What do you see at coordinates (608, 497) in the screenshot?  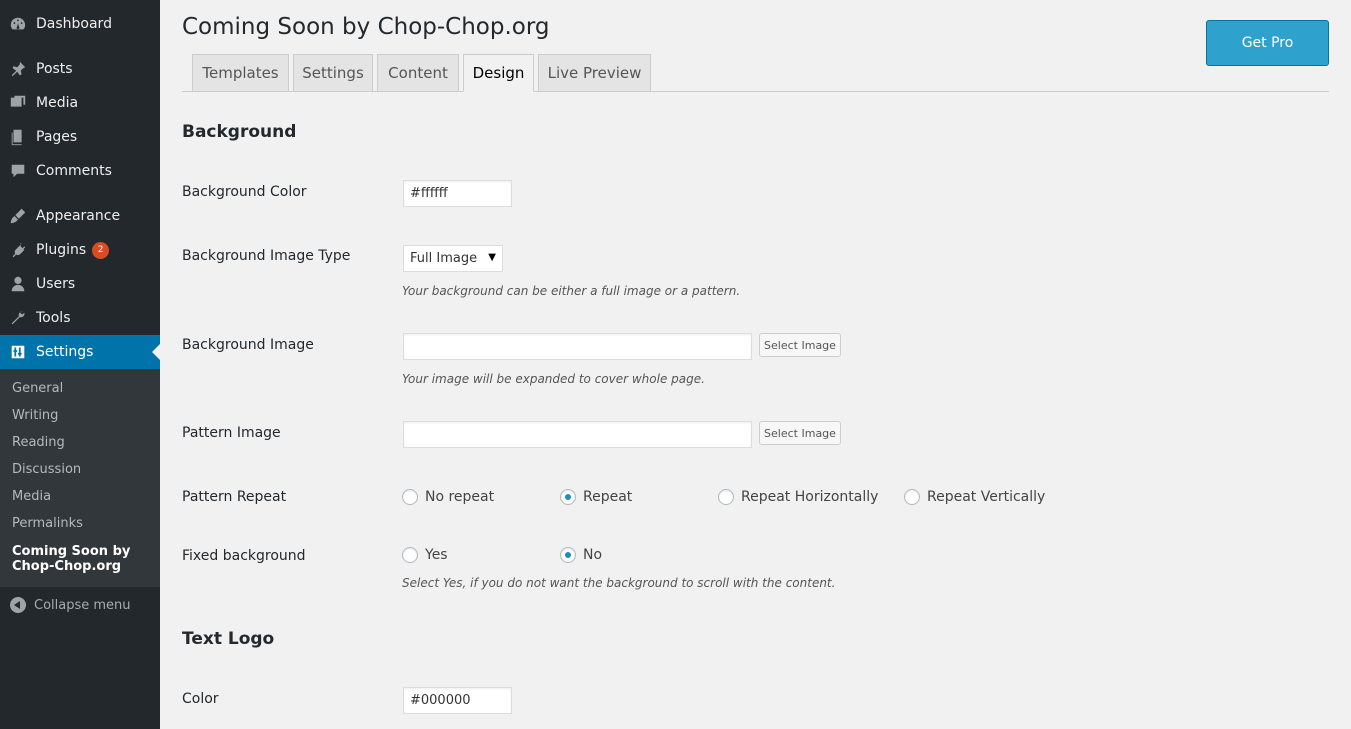 I see `radio-label: Repeat` at bounding box center [608, 497].